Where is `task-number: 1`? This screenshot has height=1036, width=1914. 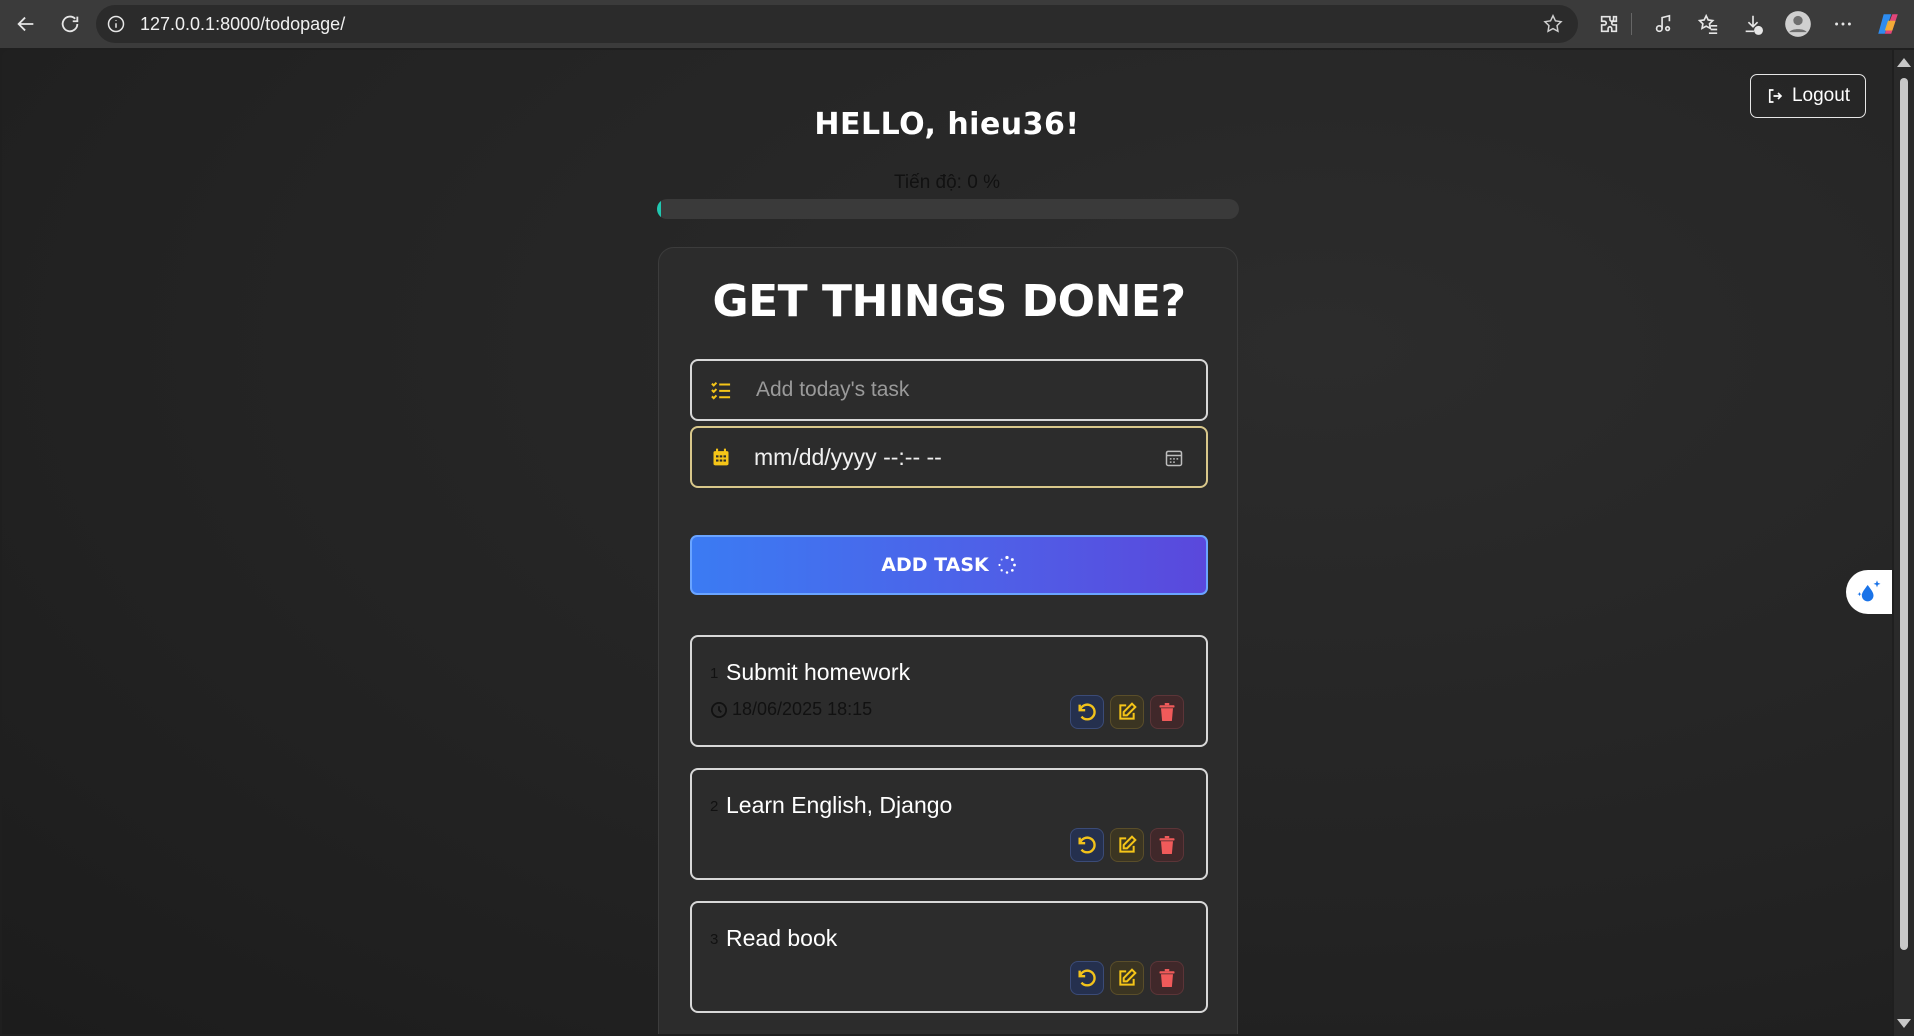
task-number: 1 is located at coordinates (714, 673).